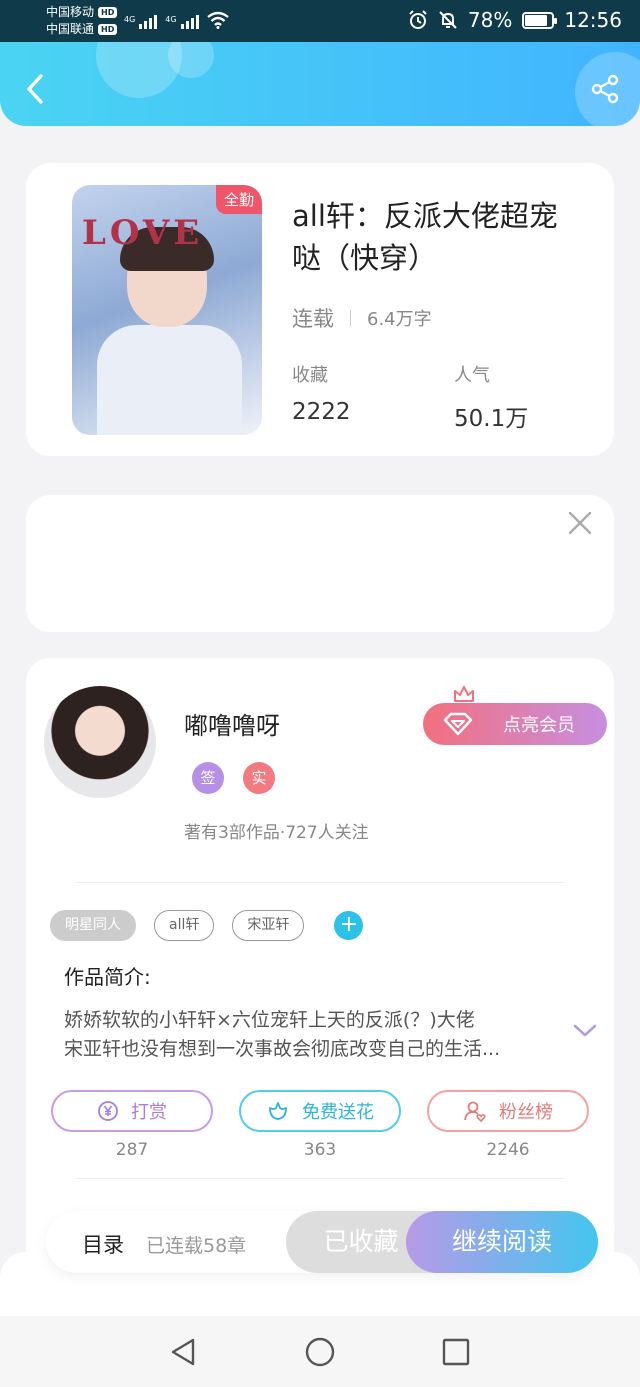 This screenshot has height=1387, width=640. Describe the element at coordinates (310, 375) in the screenshot. I see `favorites-label: 收藏` at that location.